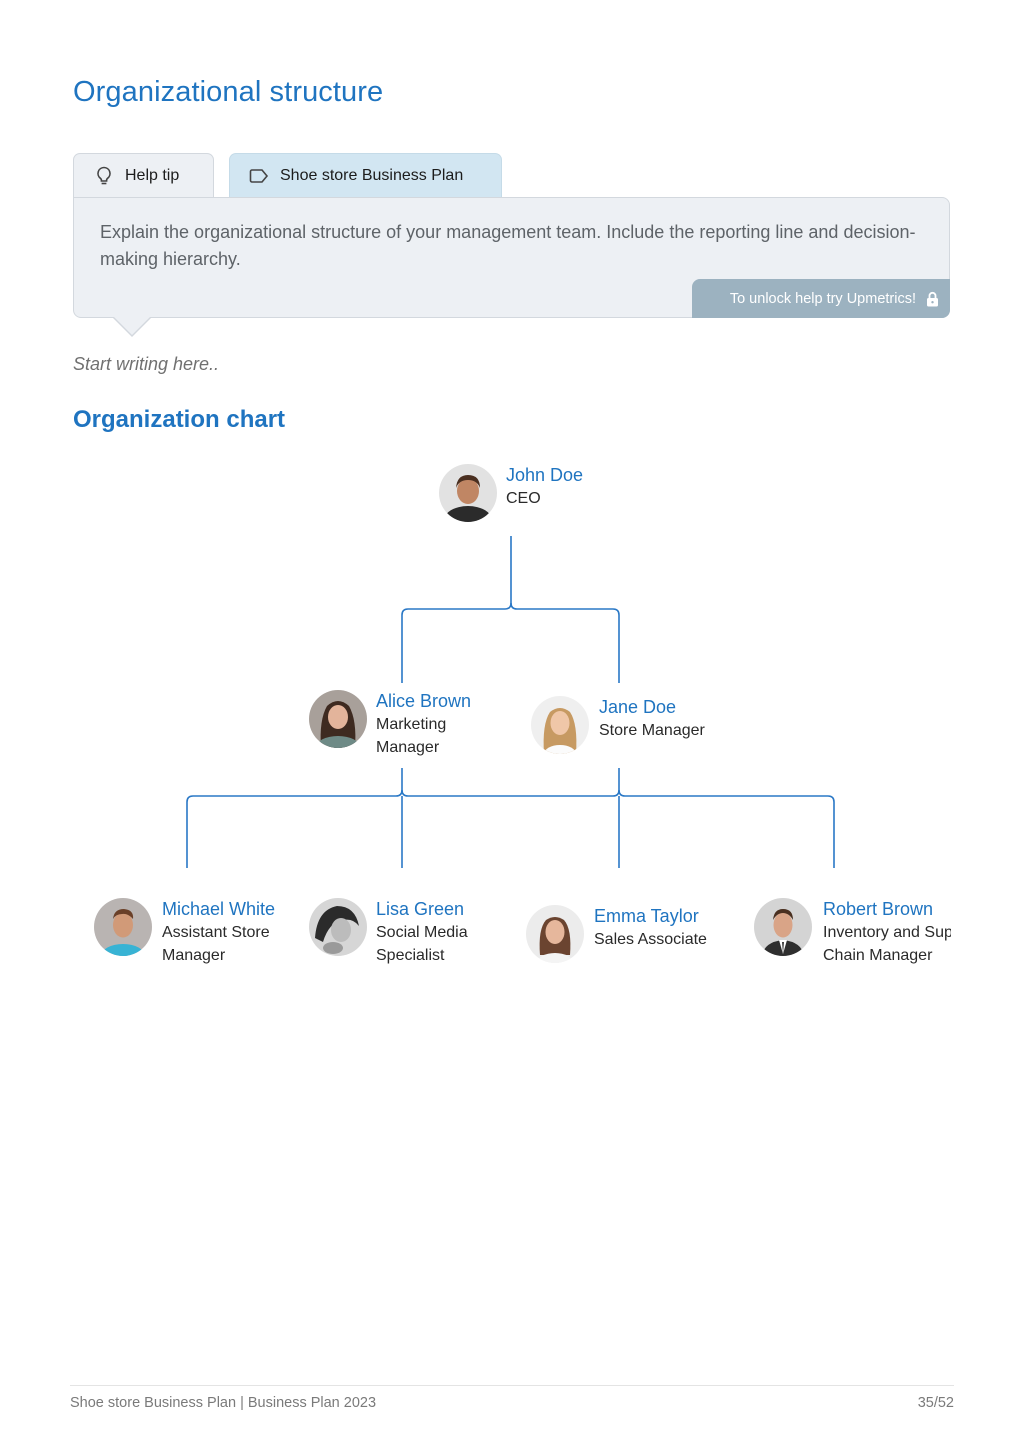  Describe the element at coordinates (456, 609) in the screenshot. I see `connector-ceo-trunk` at that location.